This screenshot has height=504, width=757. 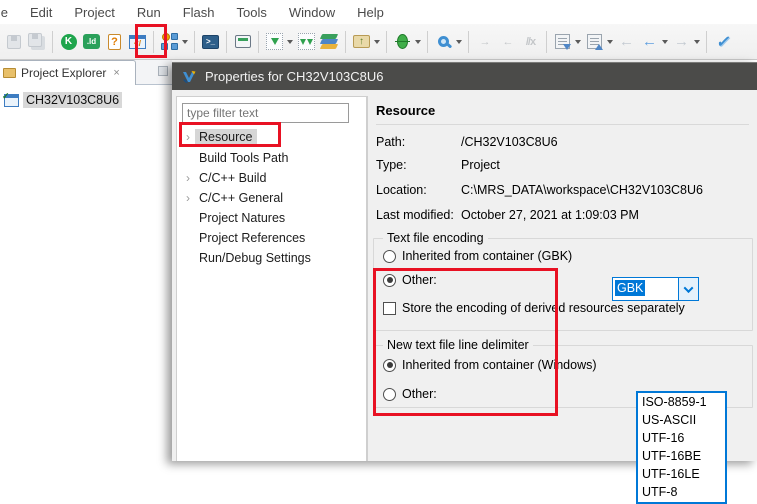 What do you see at coordinates (274, 41) in the screenshot?
I see `download-icon` at bounding box center [274, 41].